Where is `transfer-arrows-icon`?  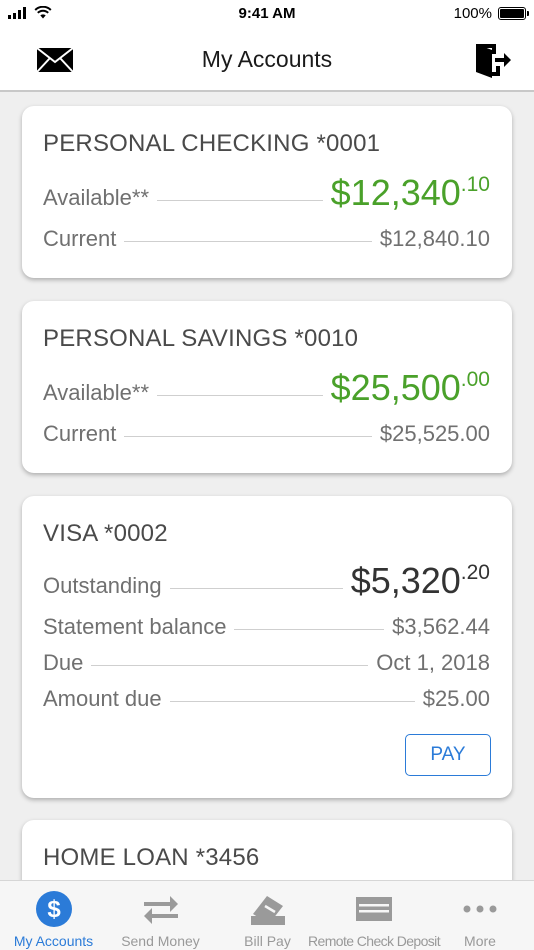
transfer-arrows-icon is located at coordinates (160, 910).